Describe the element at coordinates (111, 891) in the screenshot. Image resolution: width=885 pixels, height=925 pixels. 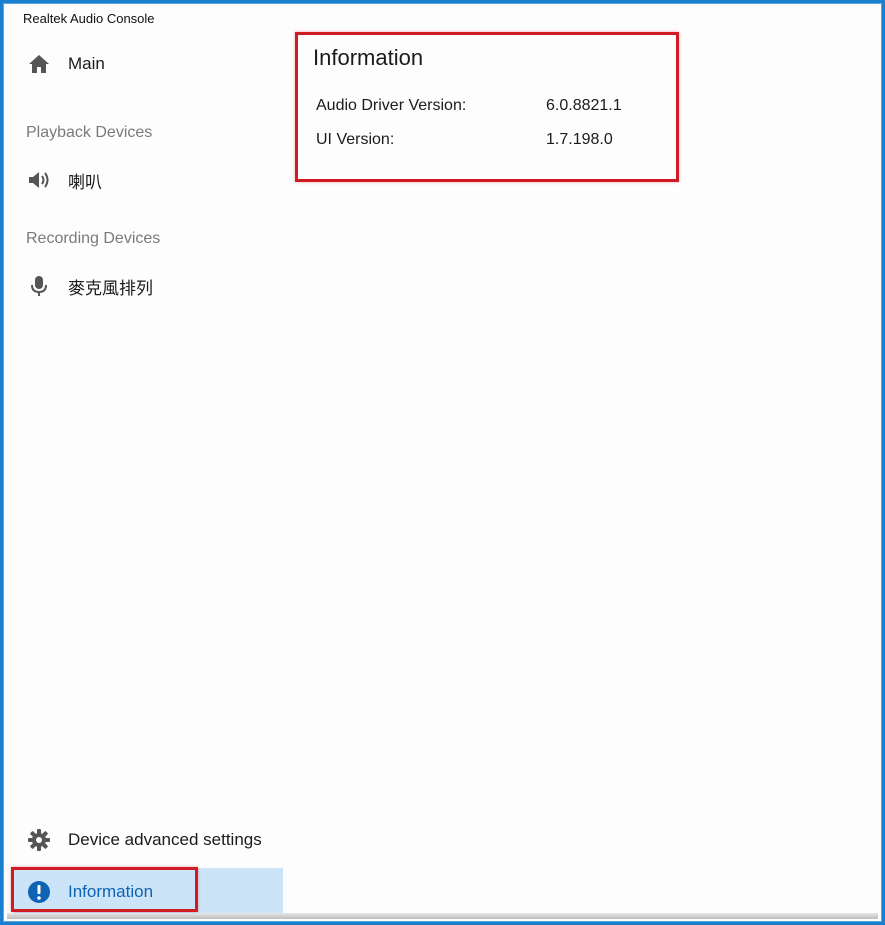
I see `nav-information-label: Information` at that location.